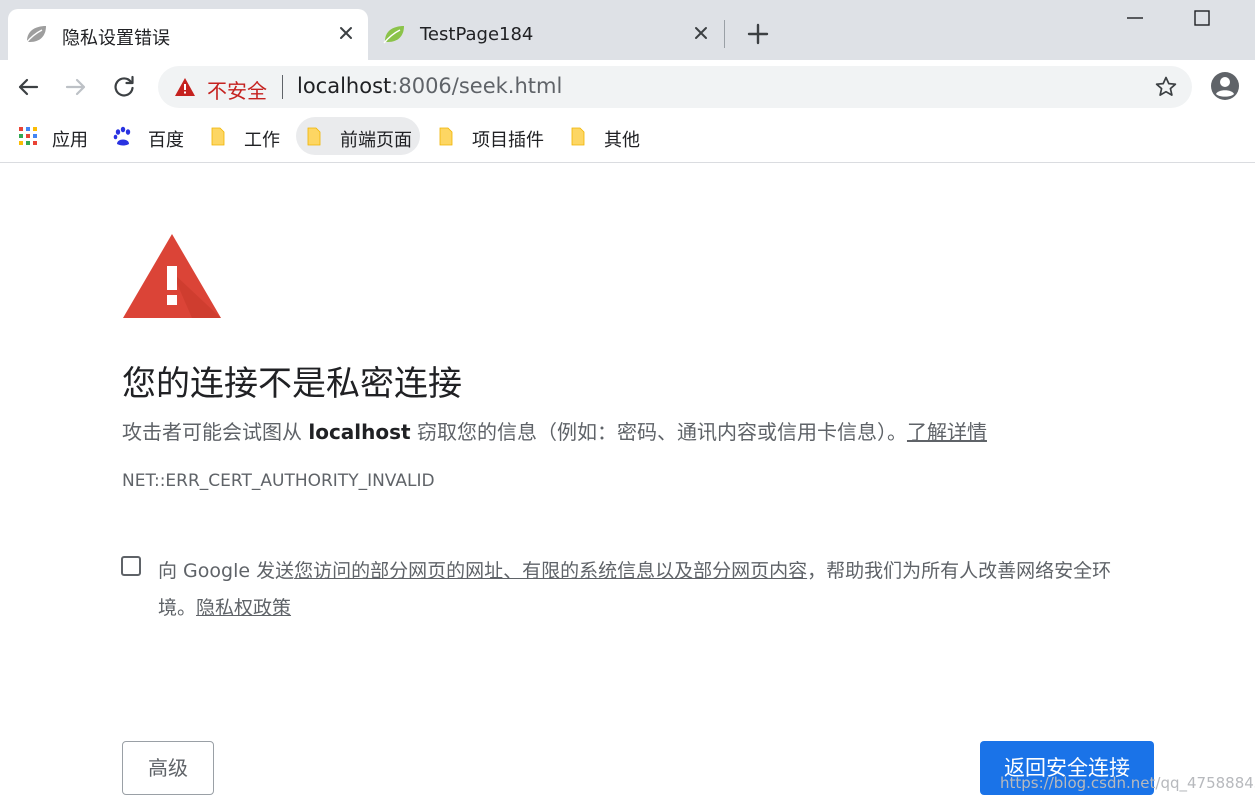 The width and height of the screenshot is (1255, 804). What do you see at coordinates (359, 432) in the screenshot?
I see `explain-host: localhost` at bounding box center [359, 432].